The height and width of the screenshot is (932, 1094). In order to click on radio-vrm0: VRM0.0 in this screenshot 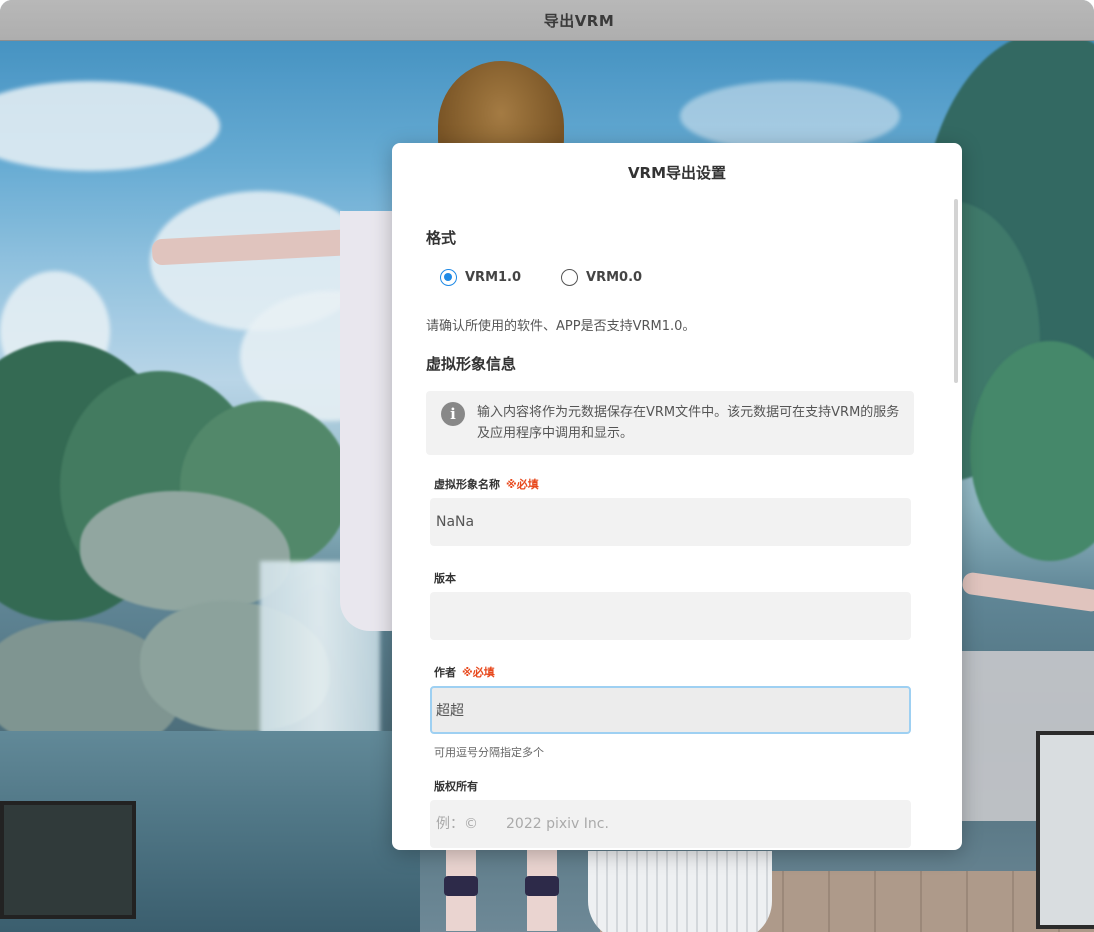, I will do `click(601, 277)`.